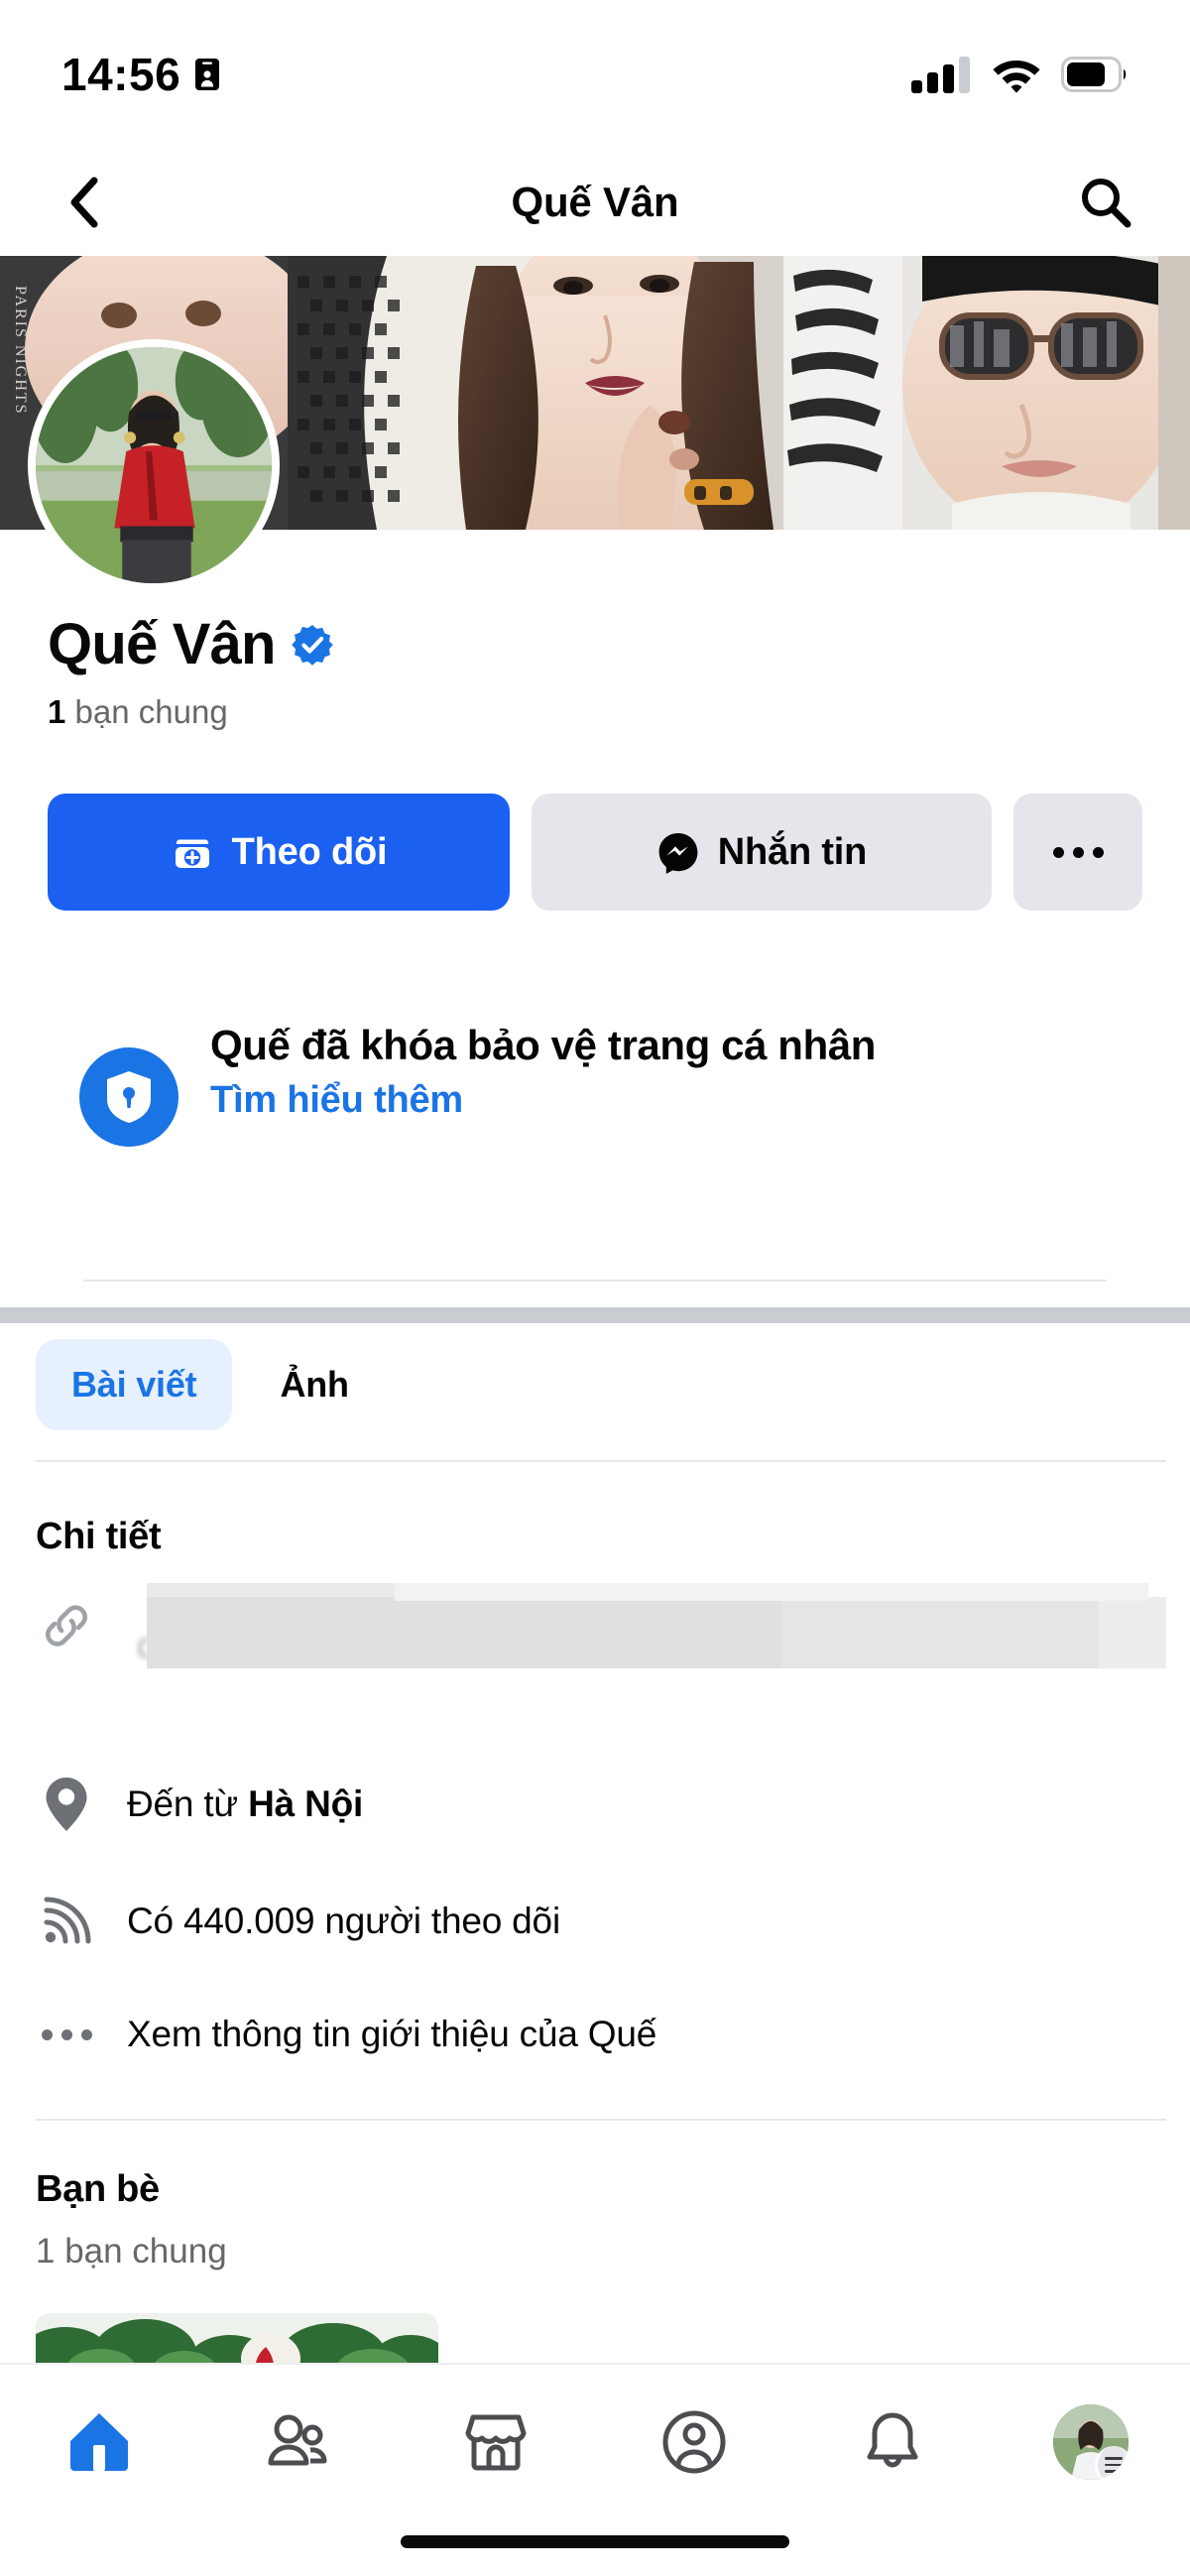  I want to click on tab-posts-label: Bài viết, so click(134, 1384).